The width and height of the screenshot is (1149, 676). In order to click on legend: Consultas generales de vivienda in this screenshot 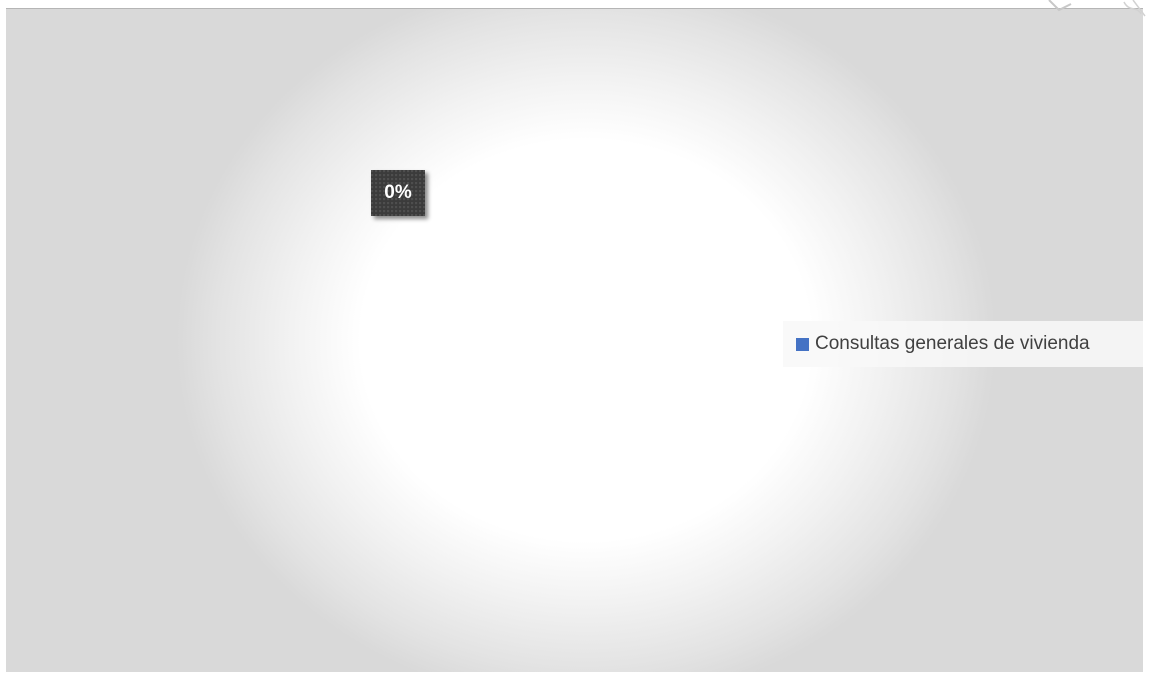, I will do `click(963, 344)`.